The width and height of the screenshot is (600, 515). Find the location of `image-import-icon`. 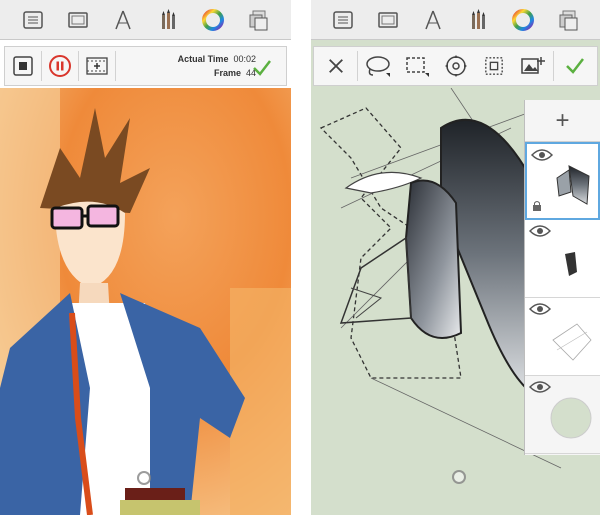

image-import-icon is located at coordinates (533, 65).